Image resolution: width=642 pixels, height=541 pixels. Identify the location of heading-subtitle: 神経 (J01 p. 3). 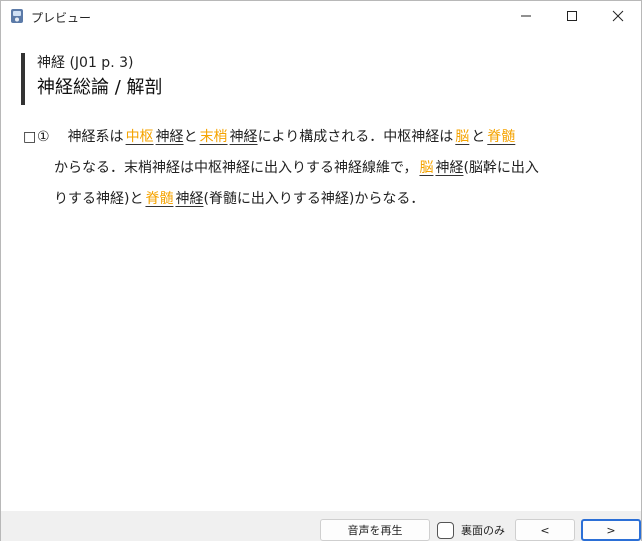
(85, 63).